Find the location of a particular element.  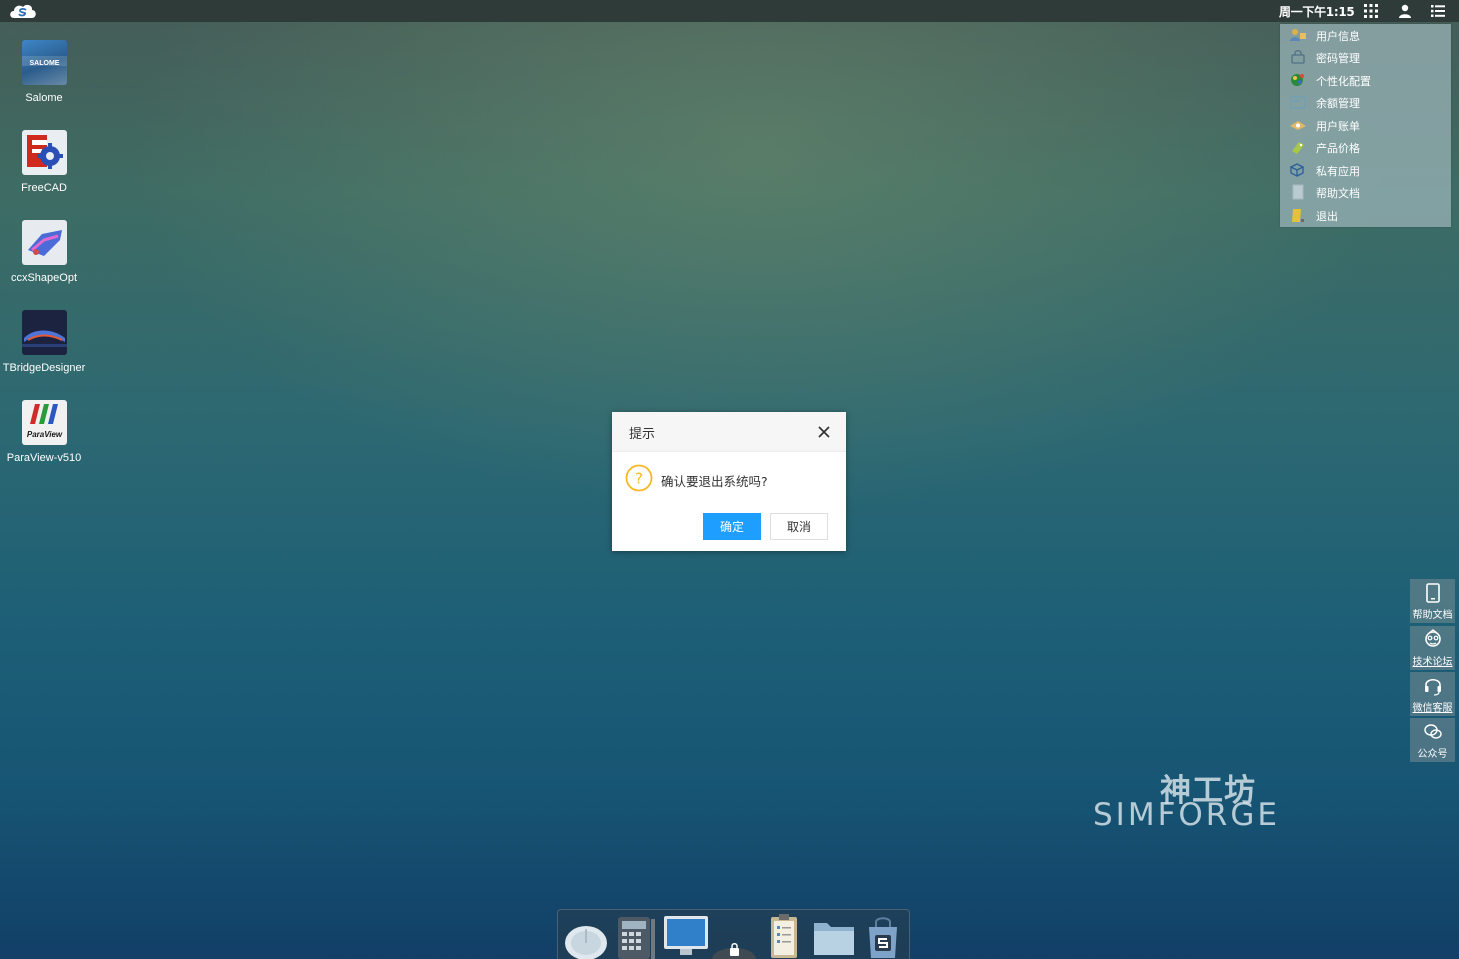

menu-item-label: 余额管理 is located at coordinates (1338, 103).